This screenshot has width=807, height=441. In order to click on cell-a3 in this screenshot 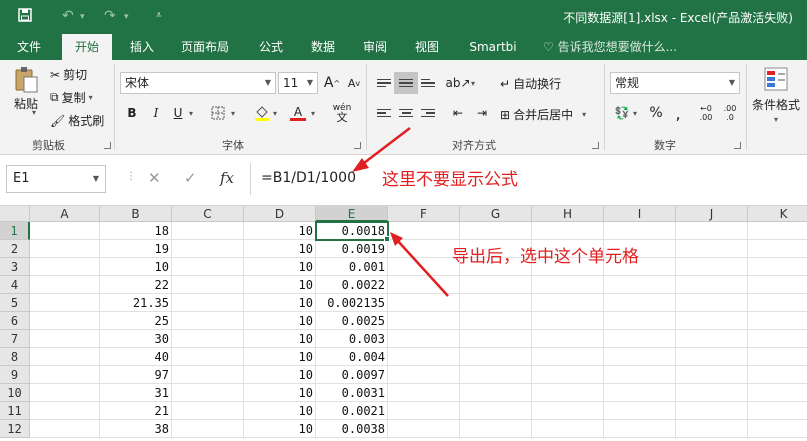, I will do `click(65, 267)`.